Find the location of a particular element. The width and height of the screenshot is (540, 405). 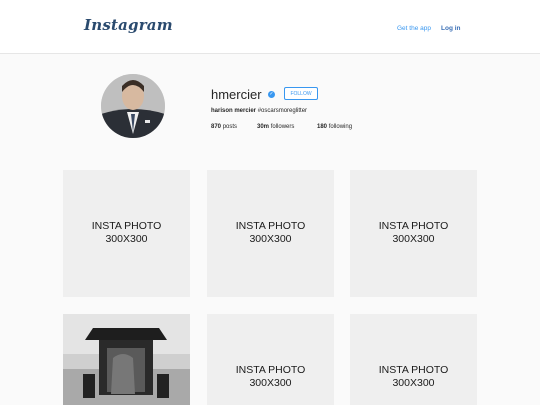

get-the-app-link: Get the app is located at coordinates (414, 28).